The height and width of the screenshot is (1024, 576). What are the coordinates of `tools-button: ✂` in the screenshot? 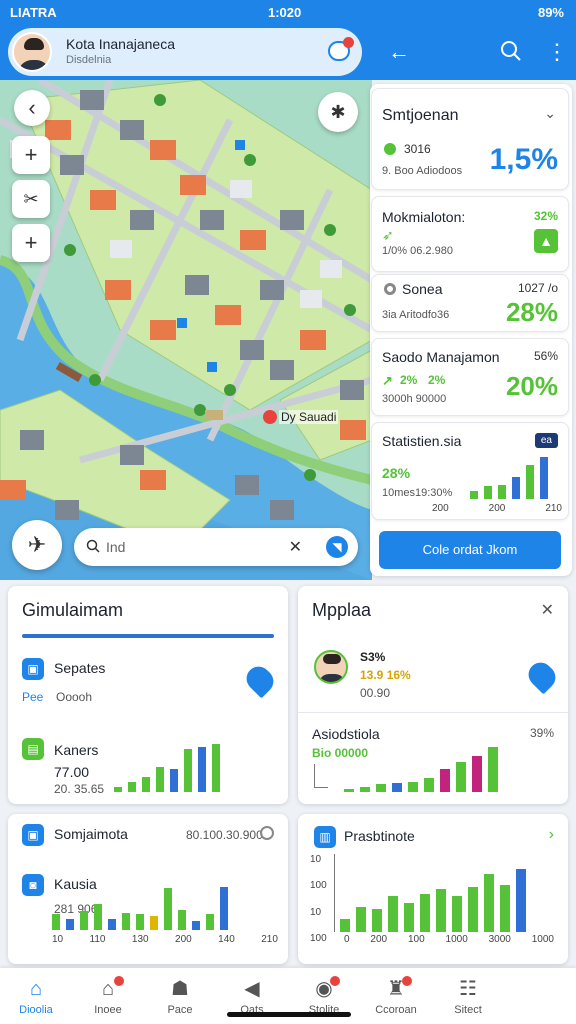 It's located at (31, 199).